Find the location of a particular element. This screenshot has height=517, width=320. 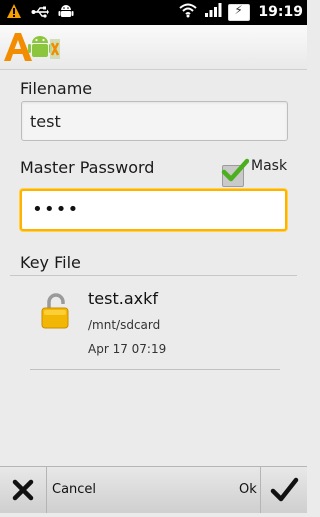

battery-charging-icon: ⚡ is located at coordinates (239, 12).